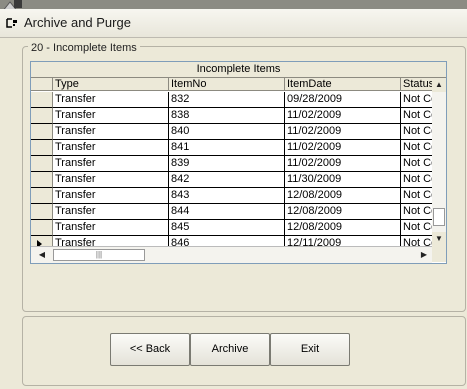  What do you see at coordinates (111, 84) in the screenshot?
I see `column-header-type: Type` at bounding box center [111, 84].